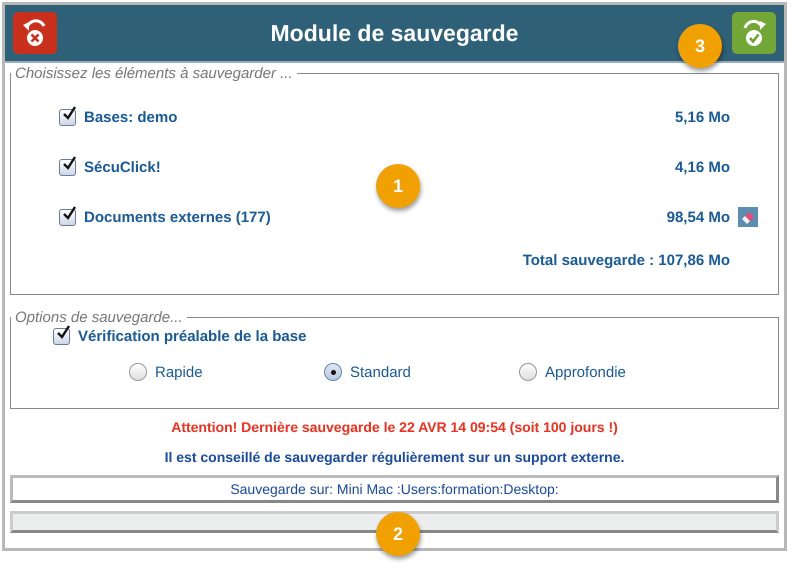 The image size is (797, 572). Describe the element at coordinates (585, 372) in the screenshot. I see `radio-label: Approfondie` at that location.